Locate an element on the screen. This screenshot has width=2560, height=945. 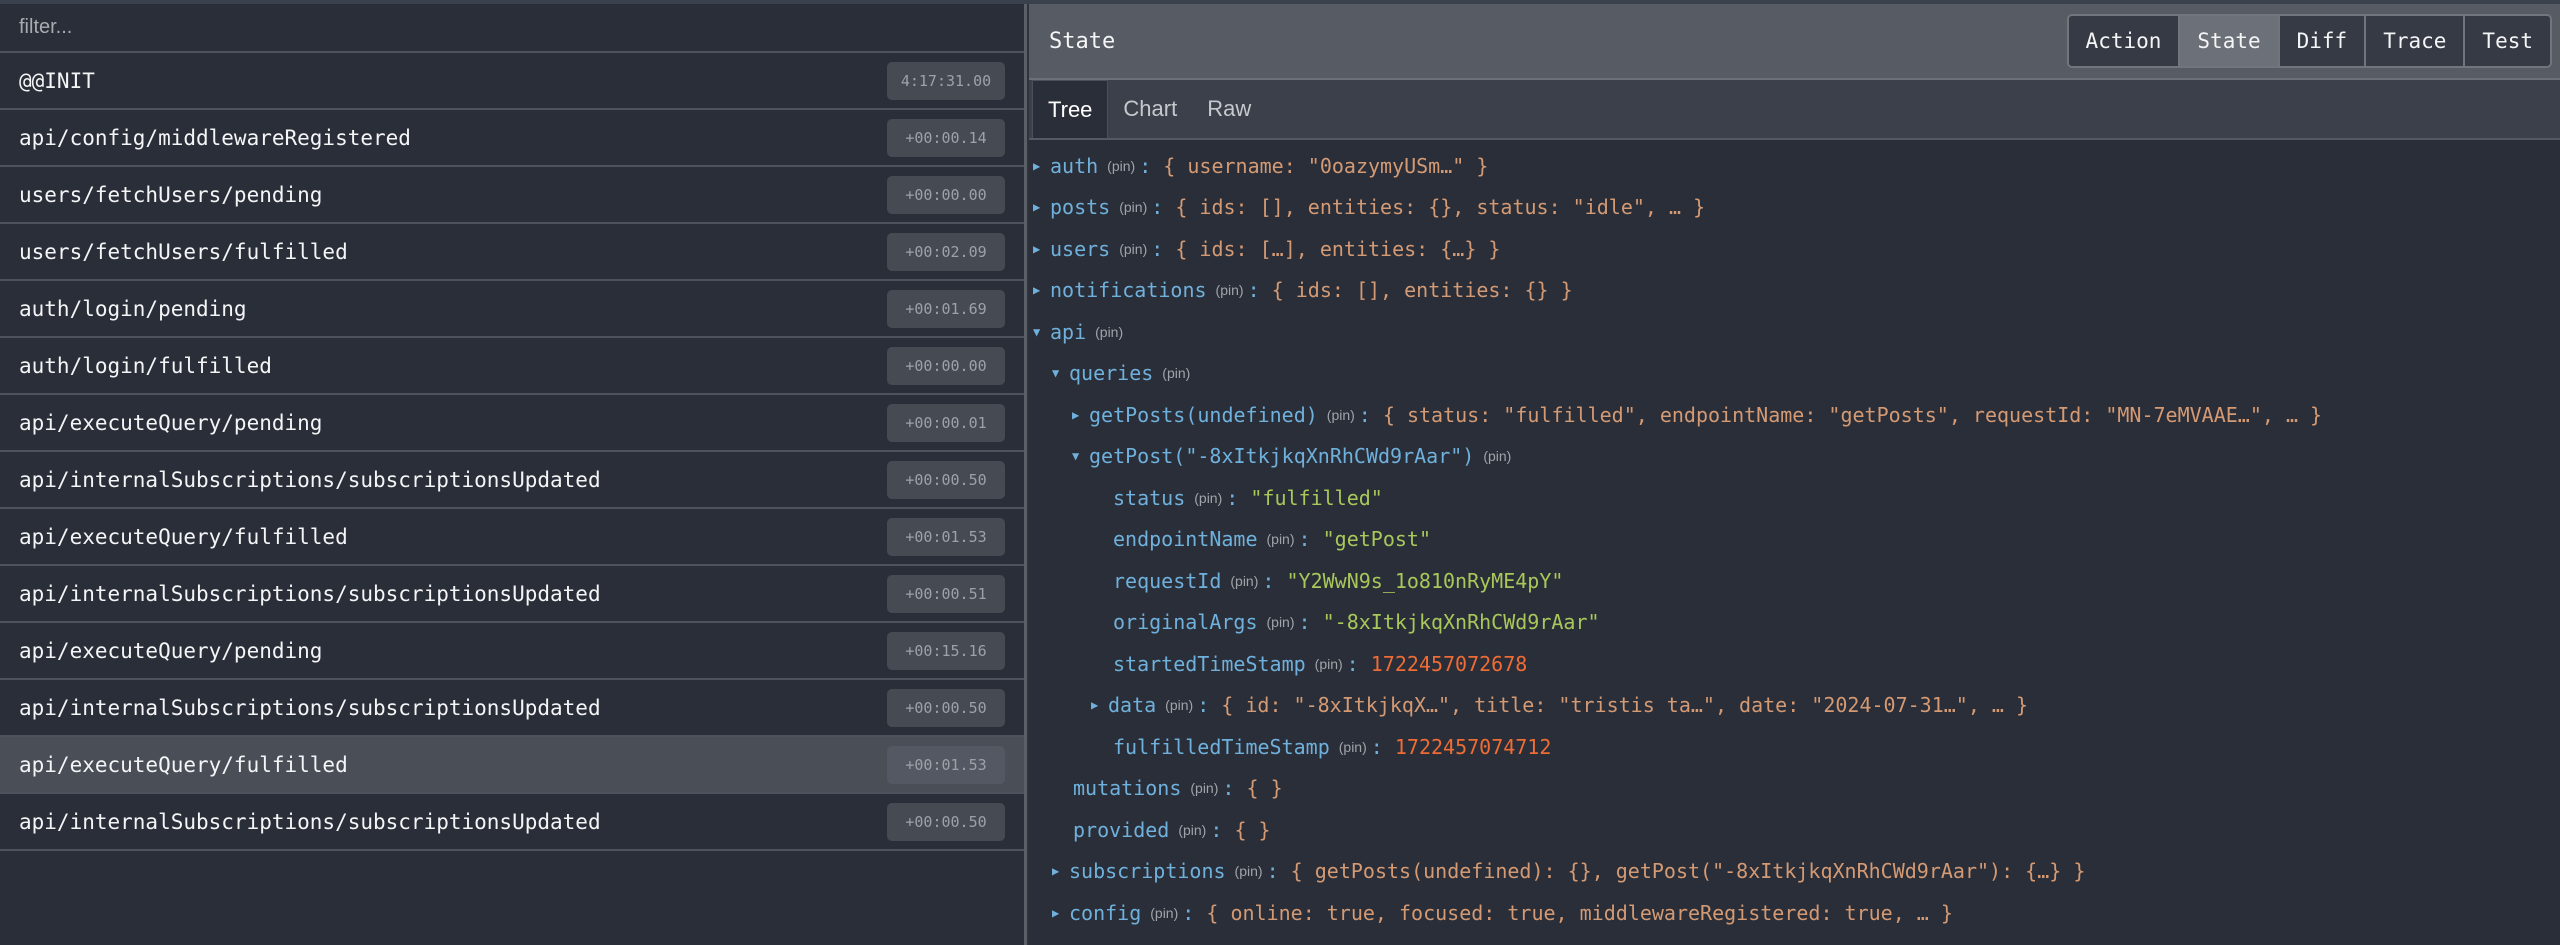
tree-node: ▼ getPost("-8xItkjkqXnRhCWd9rAar") (pin) is located at coordinates (1794, 457).